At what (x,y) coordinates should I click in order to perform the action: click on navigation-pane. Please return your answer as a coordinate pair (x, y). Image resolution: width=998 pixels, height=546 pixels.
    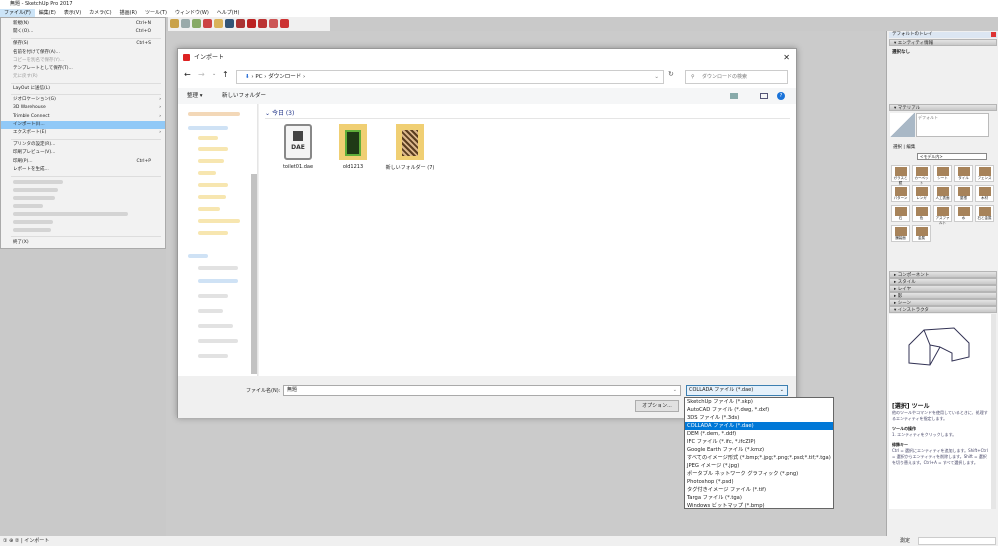
    Looking at the image, I should click on (218, 240).